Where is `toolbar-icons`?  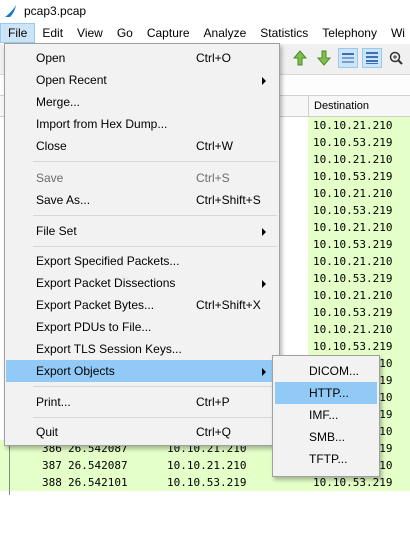
toolbar-icons is located at coordinates (348, 58).